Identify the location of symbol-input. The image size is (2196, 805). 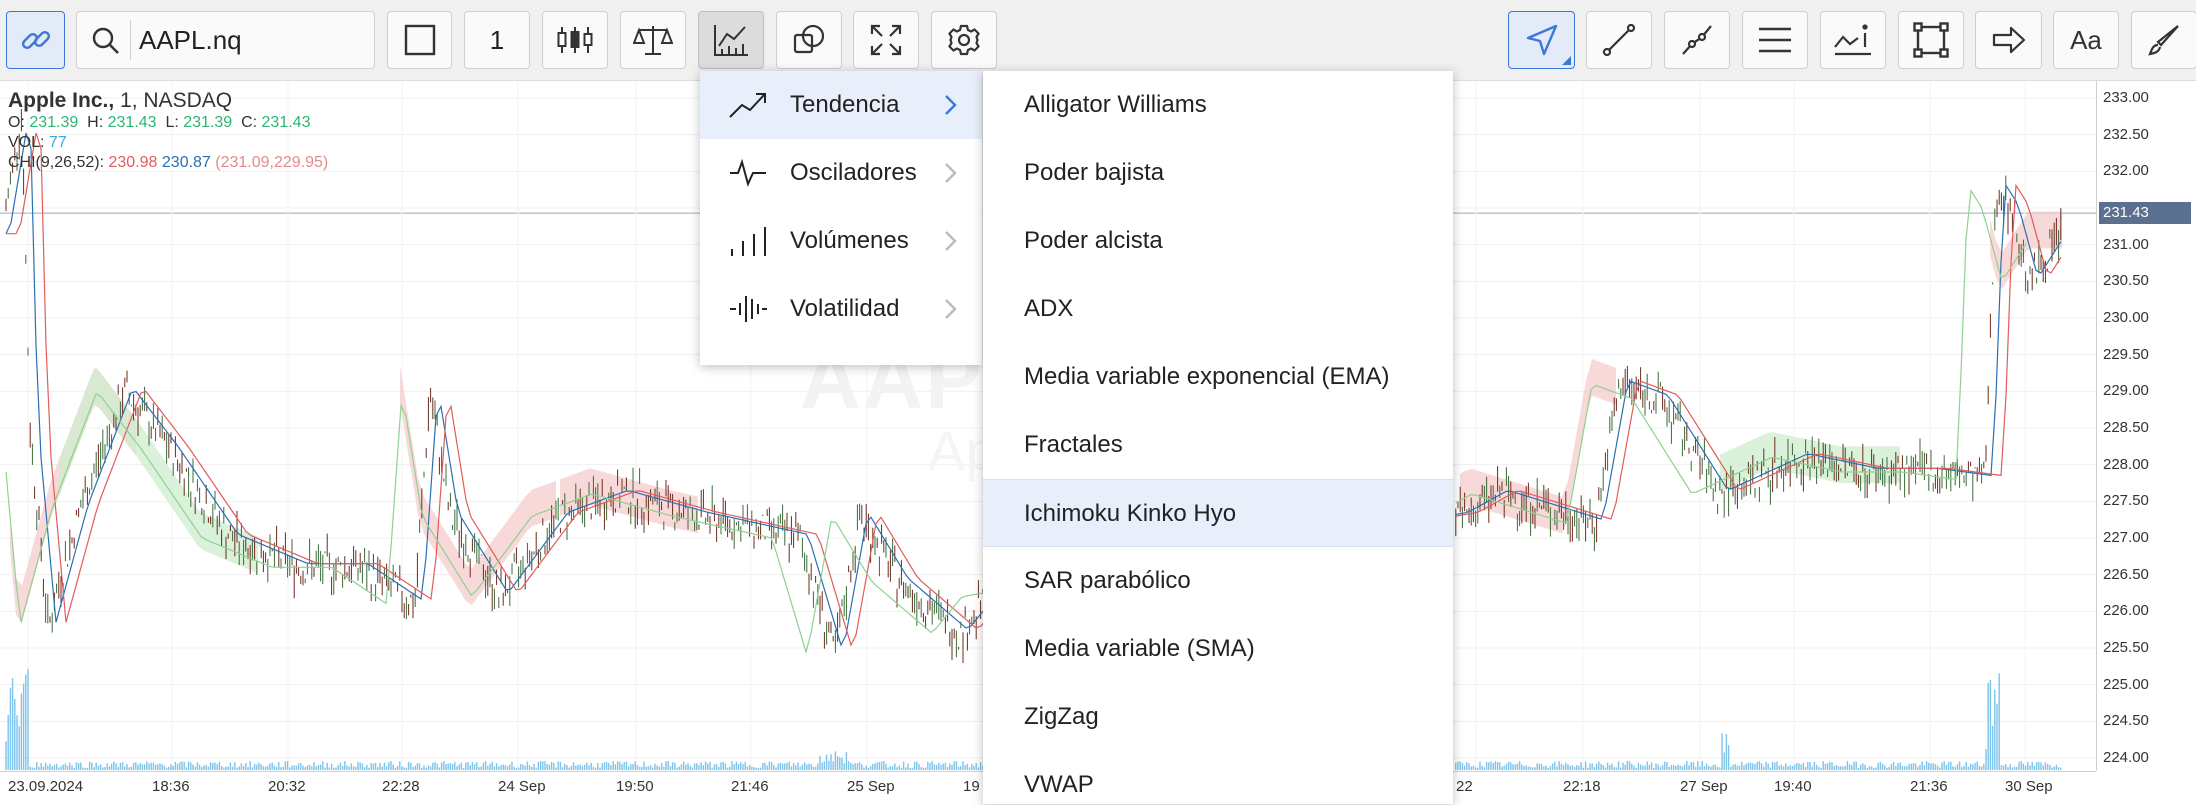
(251, 40).